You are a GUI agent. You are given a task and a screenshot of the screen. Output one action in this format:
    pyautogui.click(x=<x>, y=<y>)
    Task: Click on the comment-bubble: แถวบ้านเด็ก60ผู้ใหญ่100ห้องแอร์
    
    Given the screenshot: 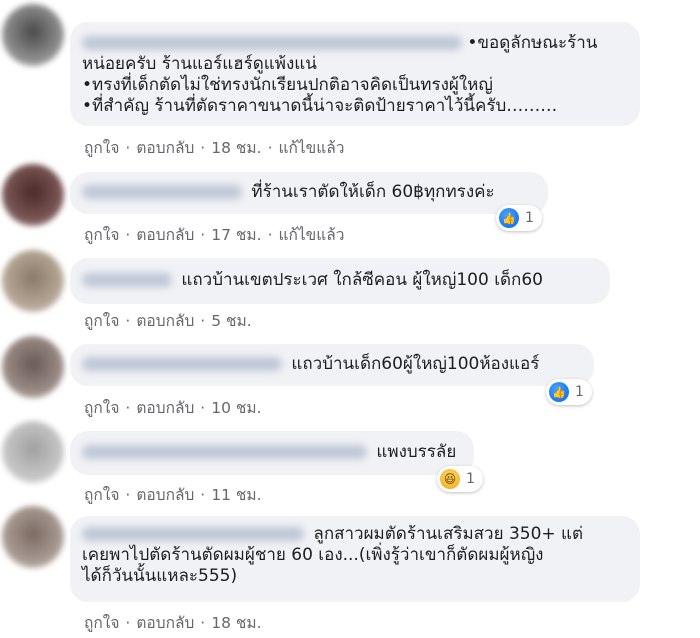 What is the action you would take?
    pyautogui.click(x=332, y=365)
    